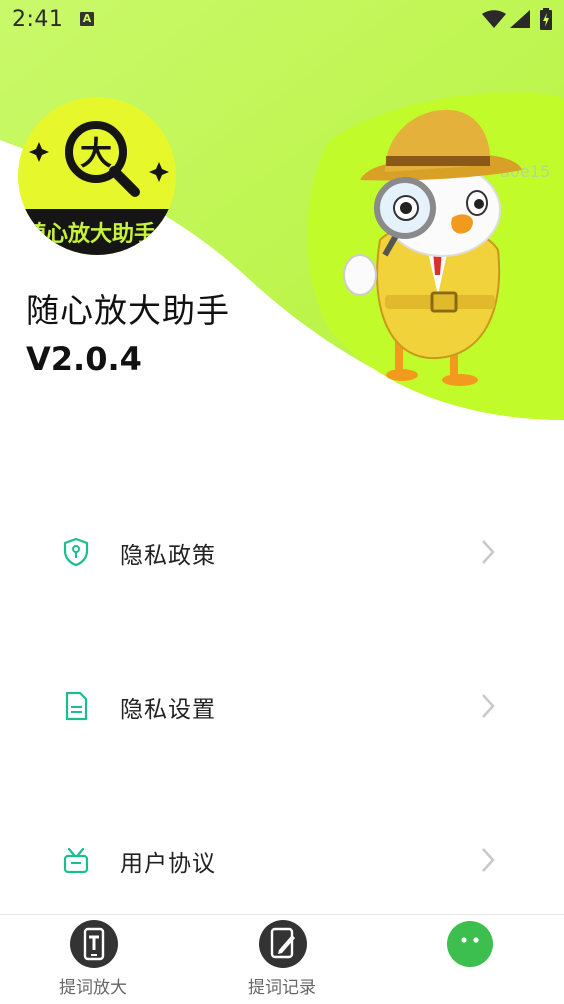  I want to click on nav-label: 提词放大, so click(93, 988).